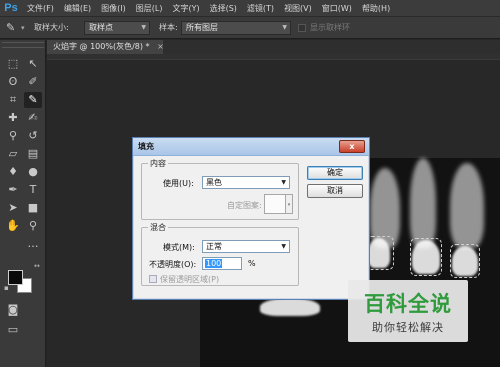 This screenshot has width=500, height=367. I want to click on opacity-input: 100, so click(222, 263).